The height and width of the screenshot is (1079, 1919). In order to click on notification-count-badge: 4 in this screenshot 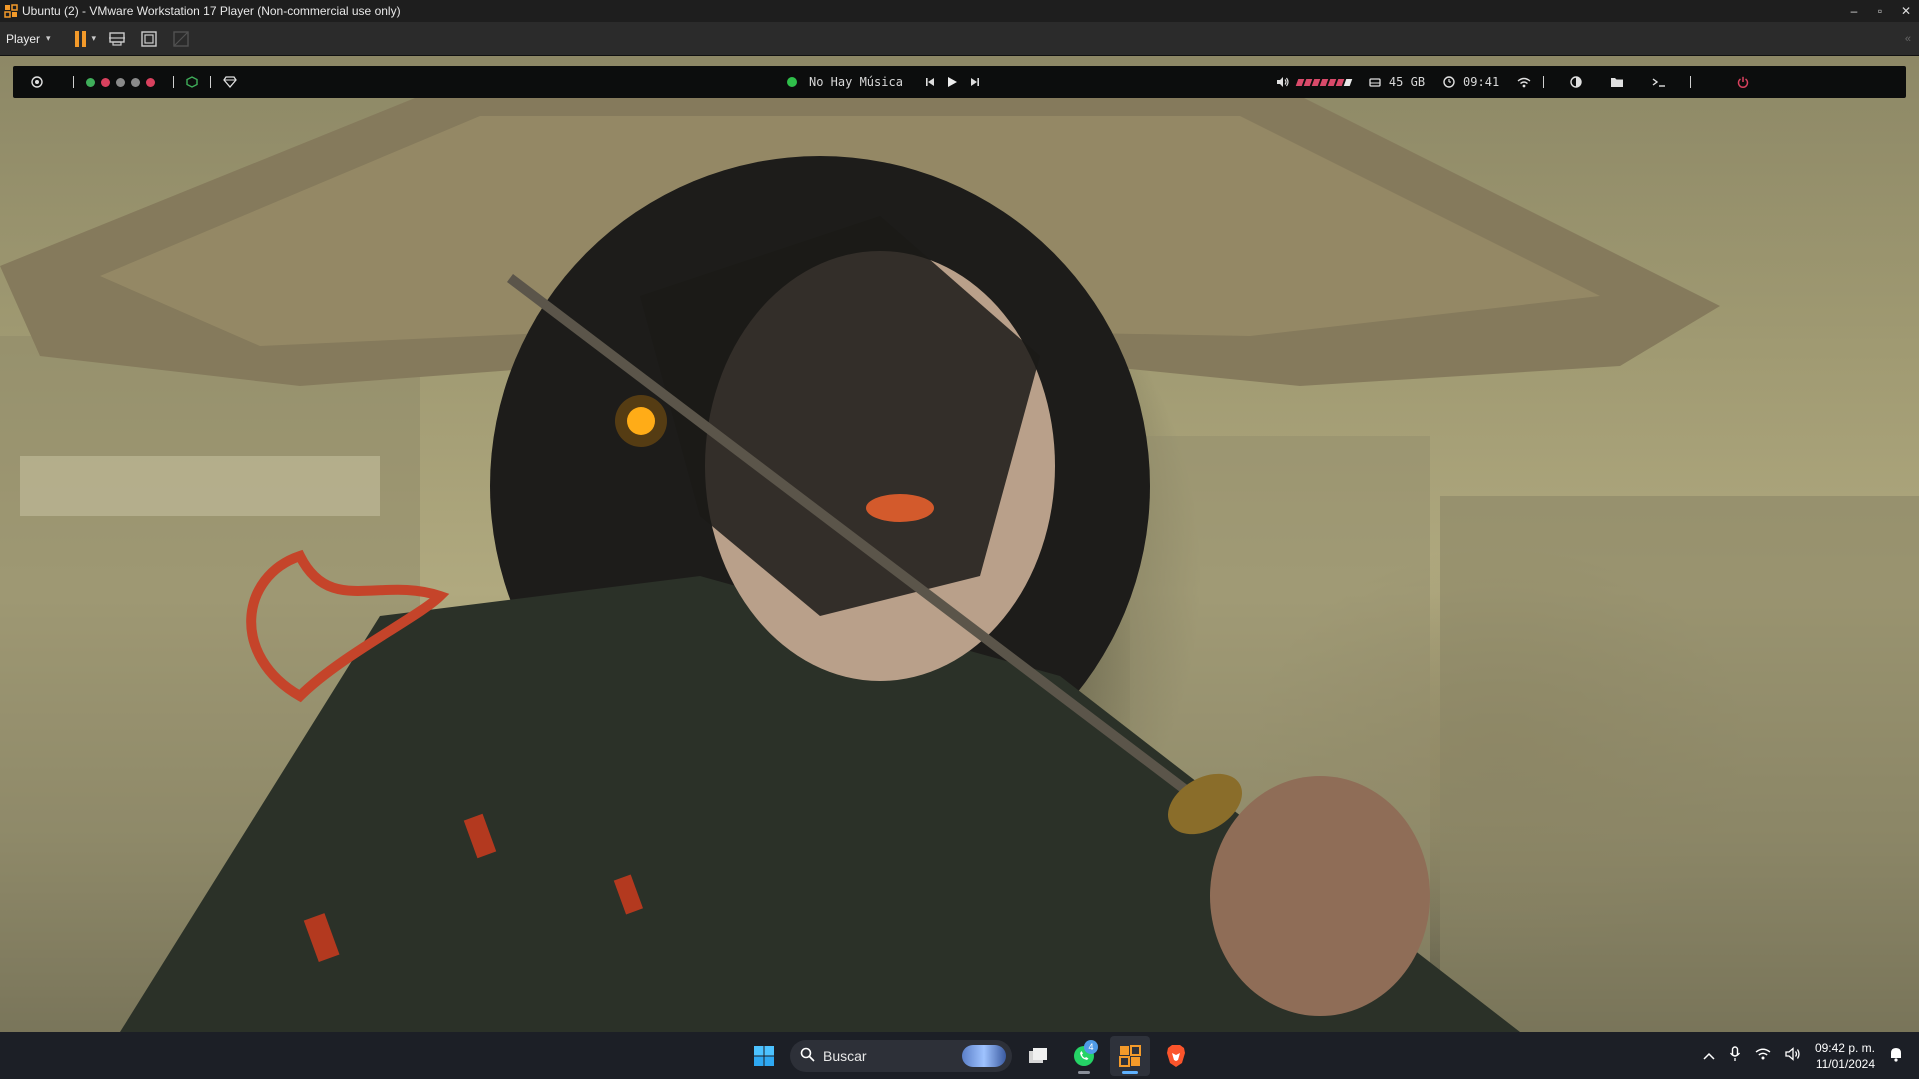, I will do `click(1091, 1046)`.